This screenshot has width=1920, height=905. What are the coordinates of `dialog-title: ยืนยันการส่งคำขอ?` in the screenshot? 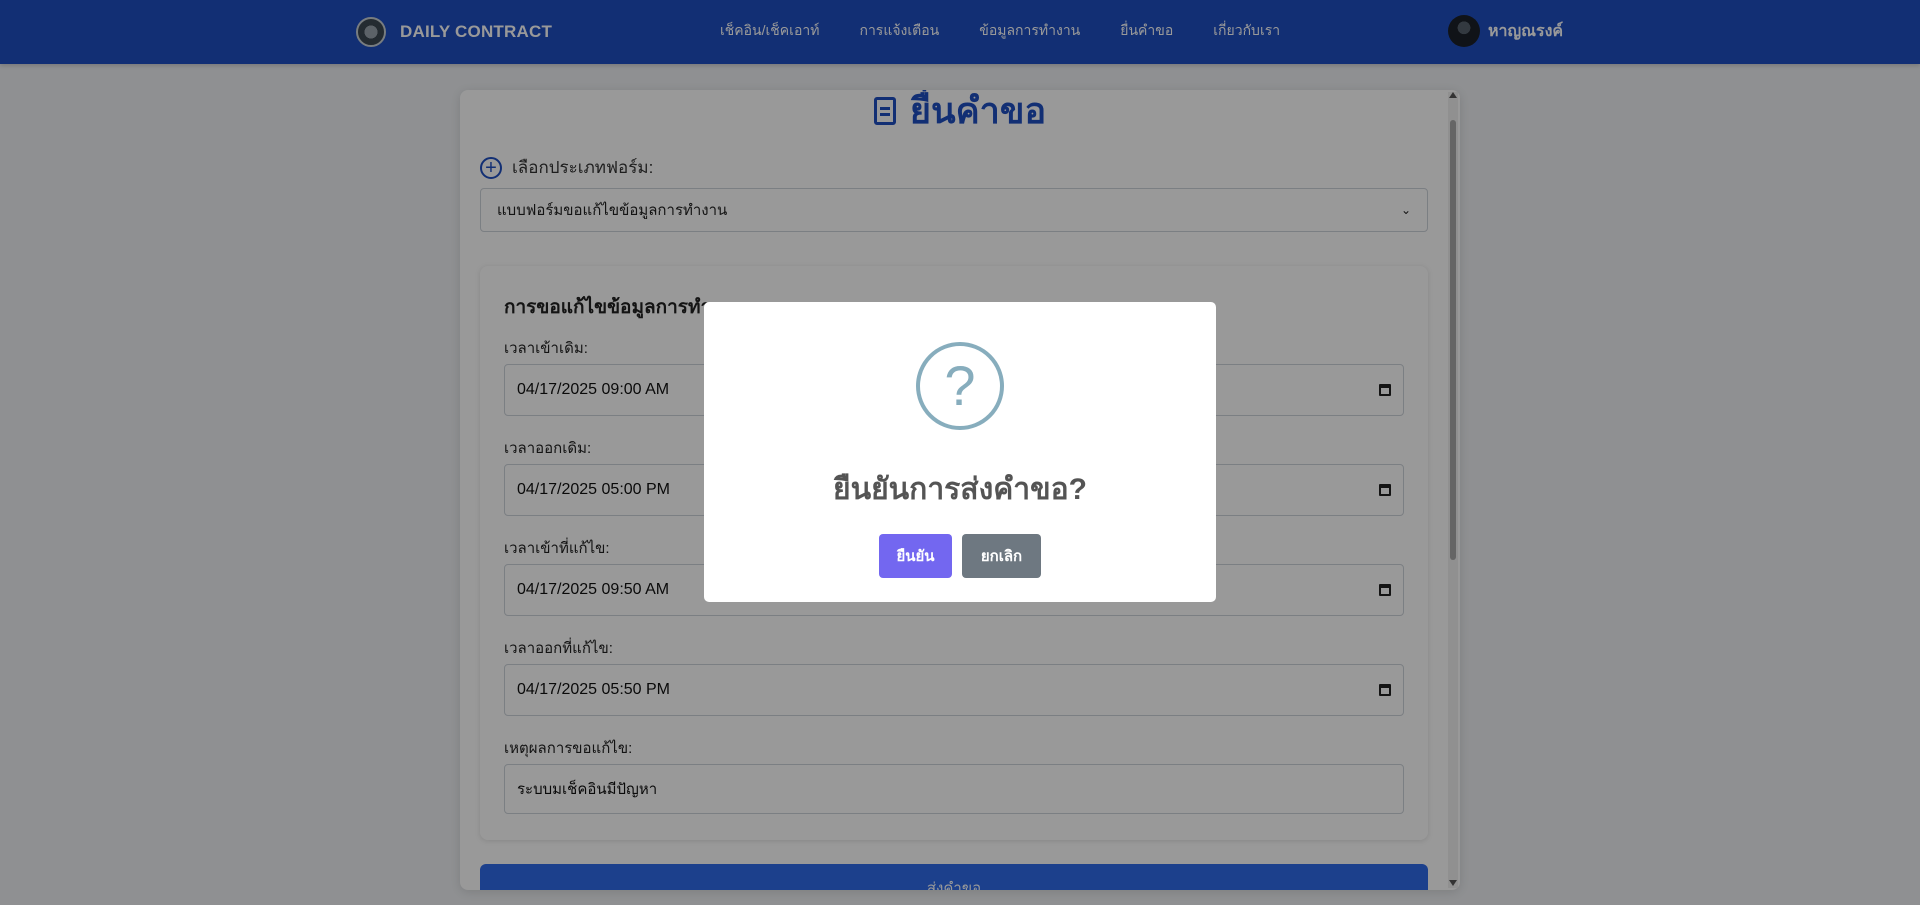 It's located at (960, 489).